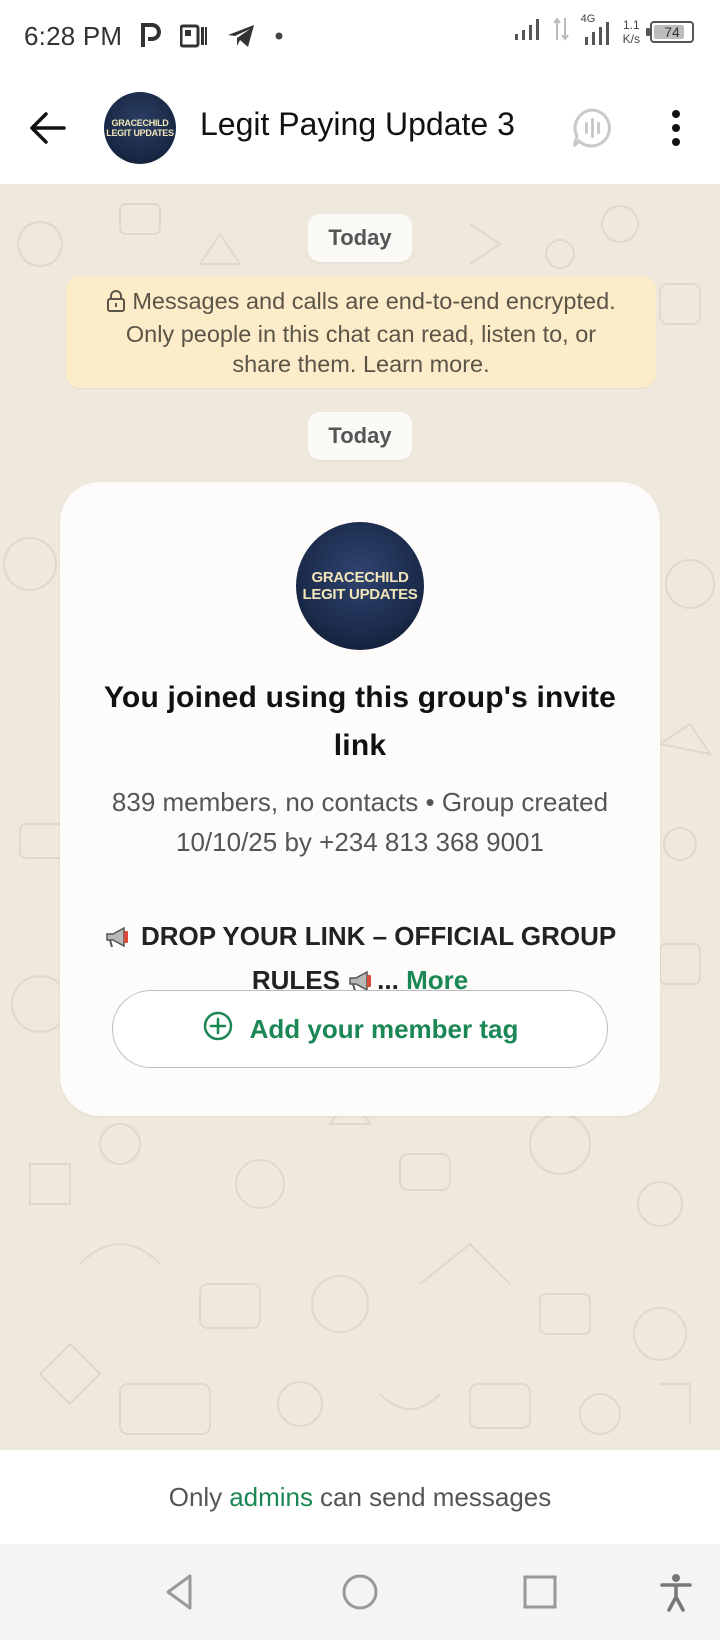 The image size is (720, 1640). Describe the element at coordinates (631, 38) in the screenshot. I see `net-speed-unit: K/s` at that location.